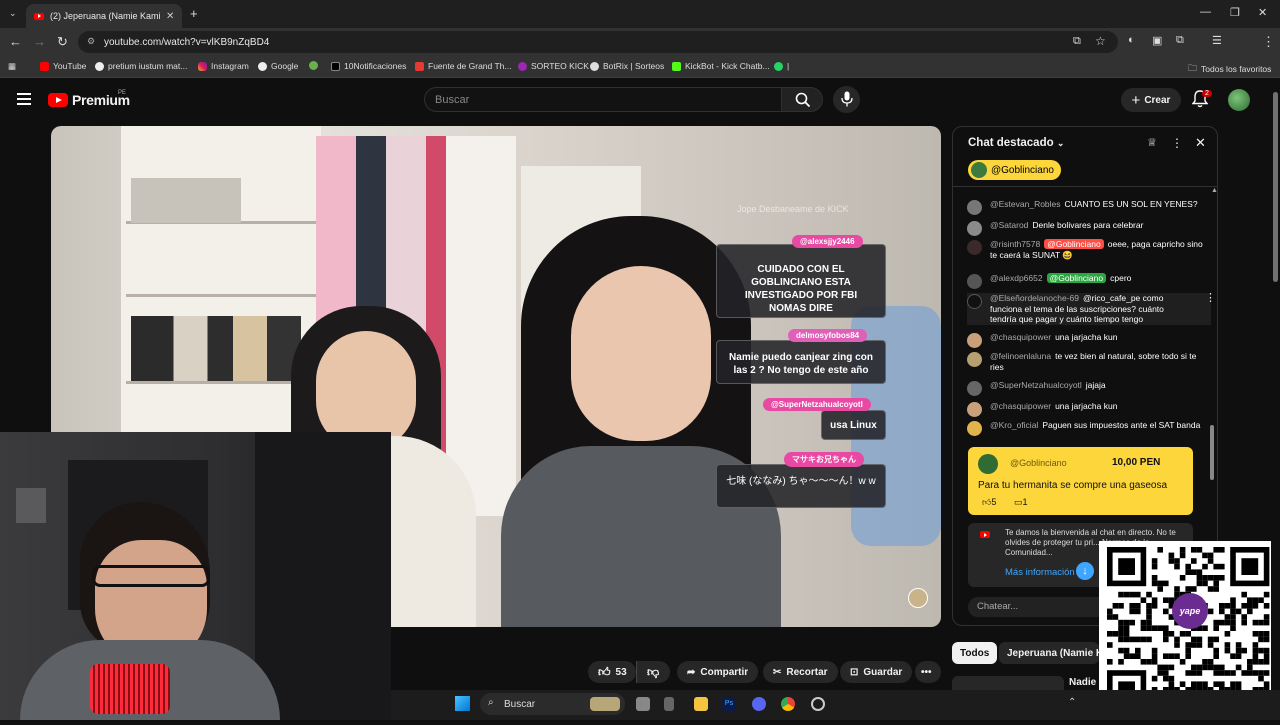 The height and width of the screenshot is (725, 1280). Describe the element at coordinates (1229, 69) in the screenshot. I see `all-bookmarks: 🗀 Todos los favoritos` at that location.